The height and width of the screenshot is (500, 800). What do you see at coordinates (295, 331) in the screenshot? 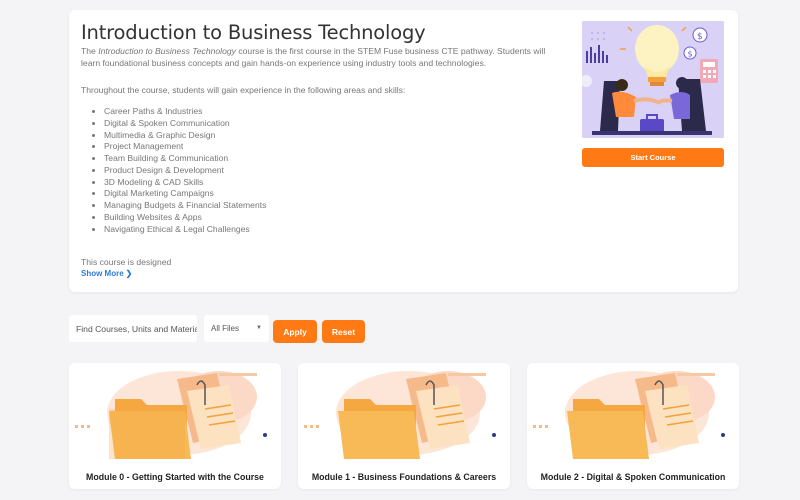
I see `apply-button: Apply` at bounding box center [295, 331].